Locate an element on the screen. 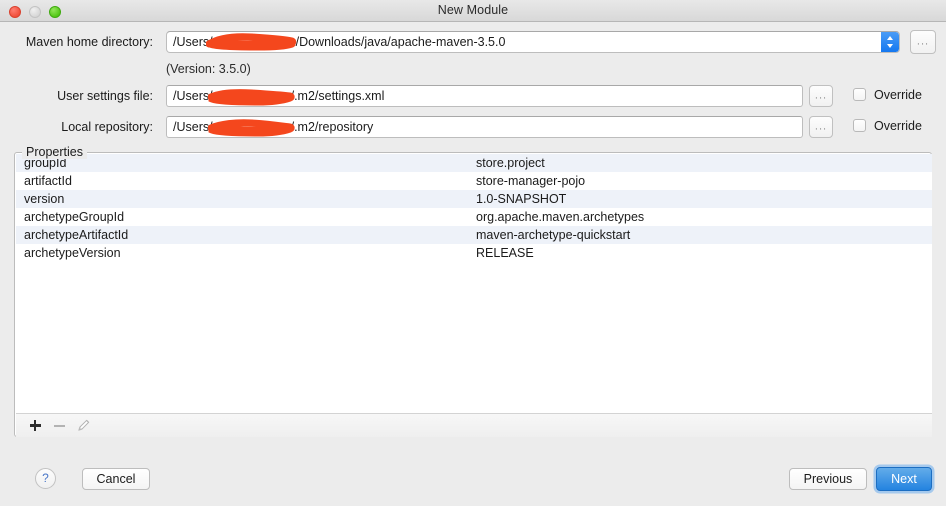  maven-home-directory-label: Maven home directory: is located at coordinates (89, 42).